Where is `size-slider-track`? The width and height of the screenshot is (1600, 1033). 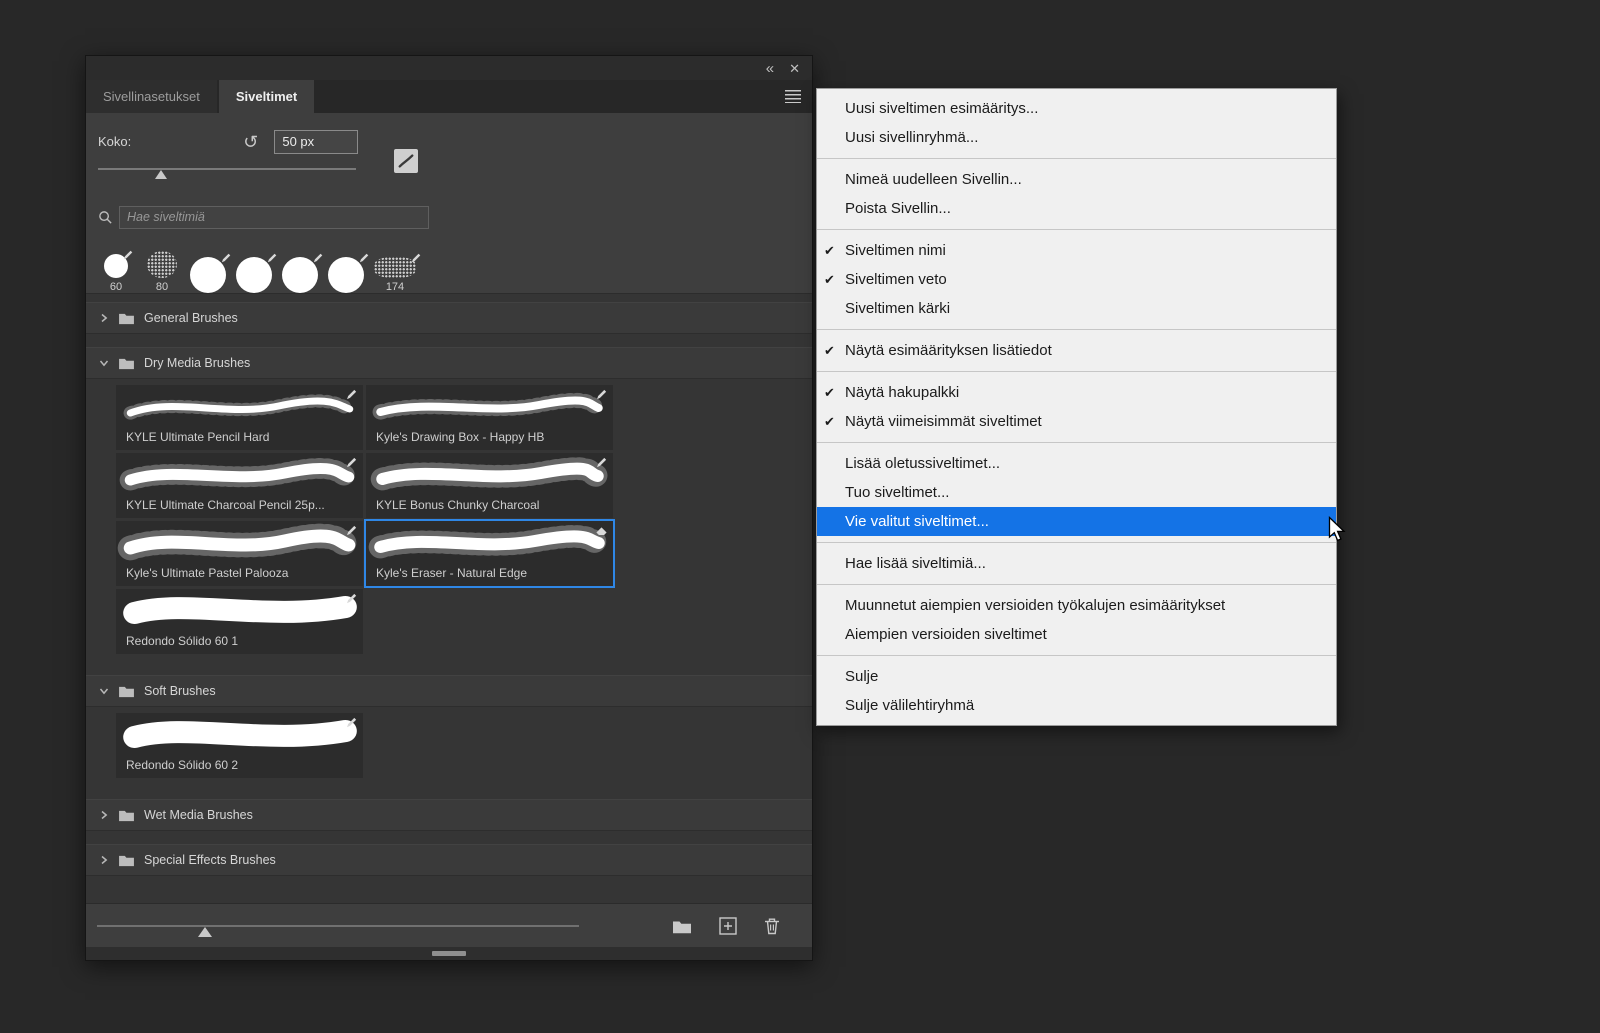
size-slider-track is located at coordinates (227, 169).